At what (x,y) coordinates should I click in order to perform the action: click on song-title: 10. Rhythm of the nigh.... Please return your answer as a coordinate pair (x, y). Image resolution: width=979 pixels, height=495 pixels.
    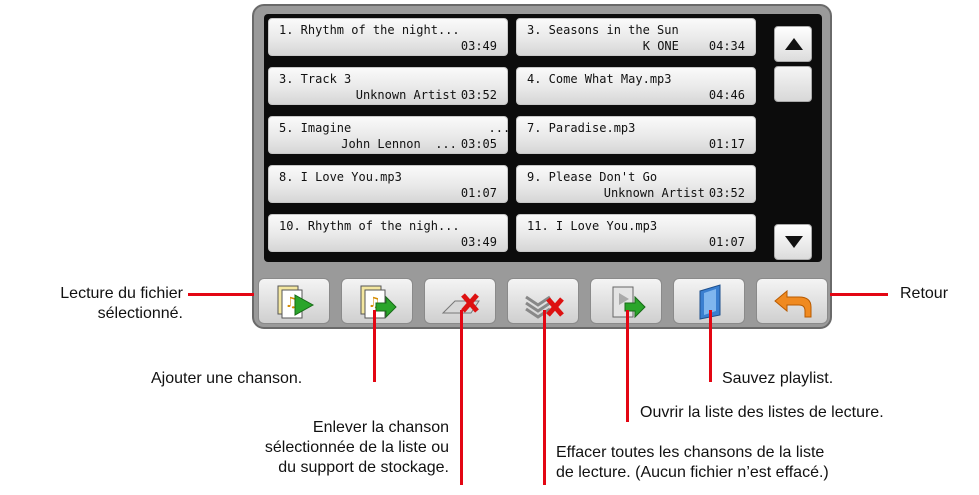
    Looking at the image, I should click on (369, 226).